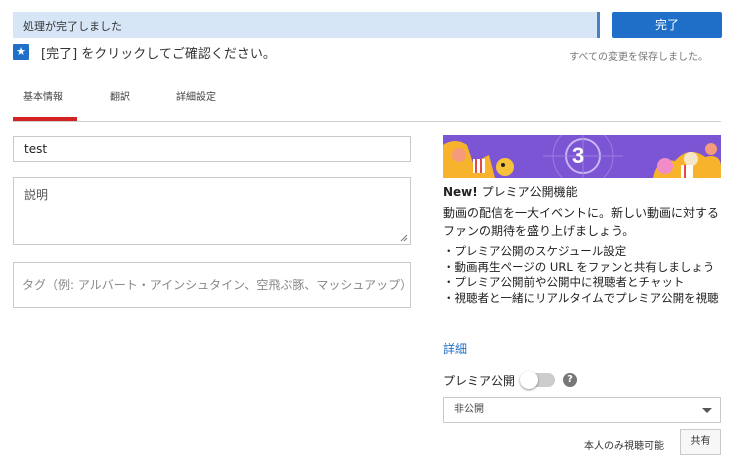 The height and width of the screenshot is (460, 734). What do you see at coordinates (460, 192) in the screenshot?
I see `premiere-new-label: New!` at bounding box center [460, 192].